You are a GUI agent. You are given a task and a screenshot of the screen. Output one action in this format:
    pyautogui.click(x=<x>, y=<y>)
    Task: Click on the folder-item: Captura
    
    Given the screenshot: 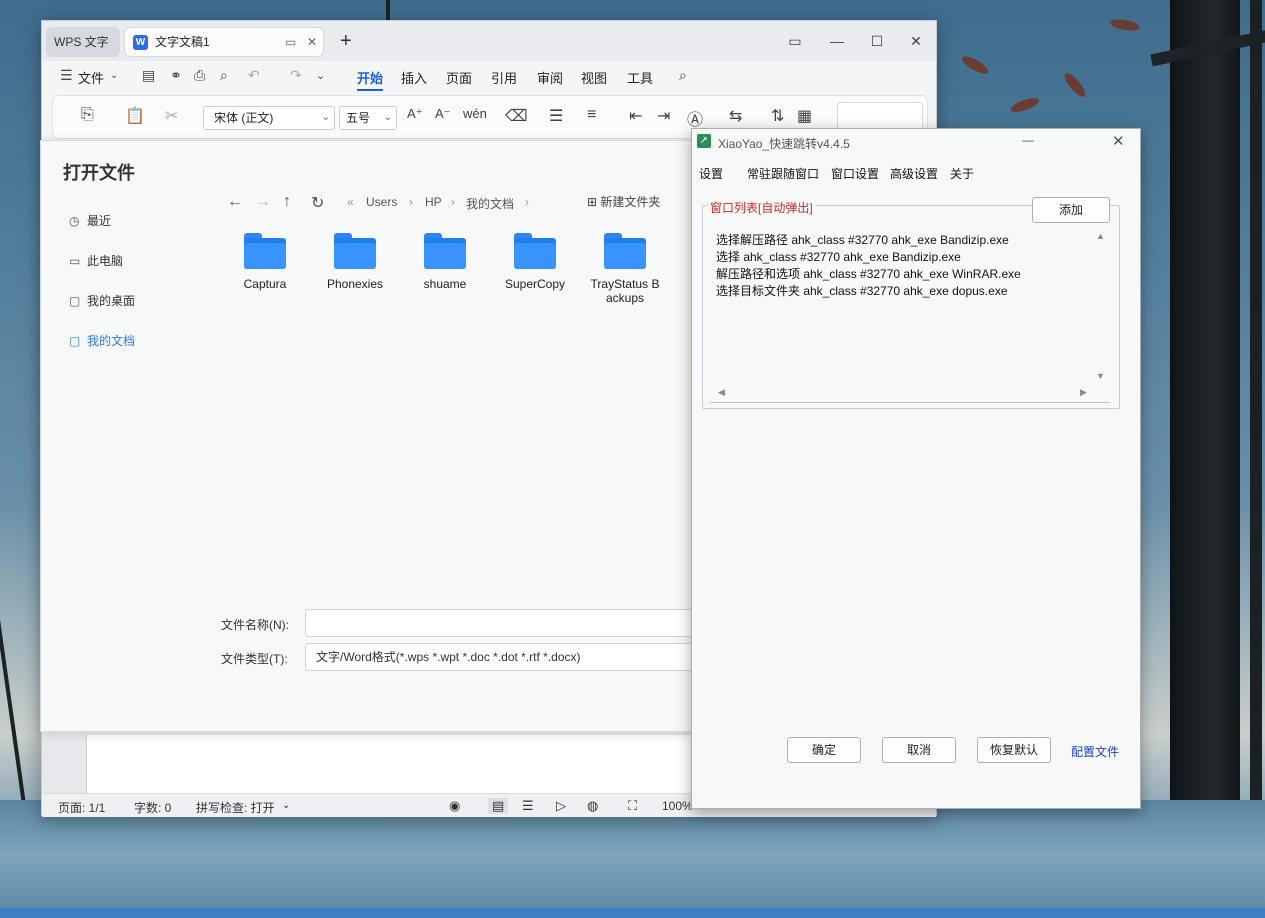 What is the action you would take?
    pyautogui.click(x=265, y=262)
    